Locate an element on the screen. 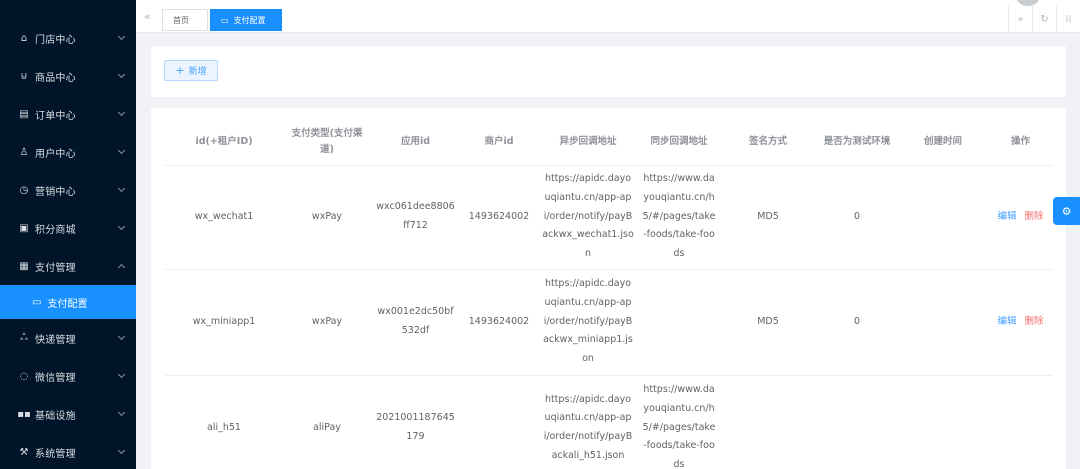  cell-app-id: 2021001187645179 is located at coordinates (415, 422).